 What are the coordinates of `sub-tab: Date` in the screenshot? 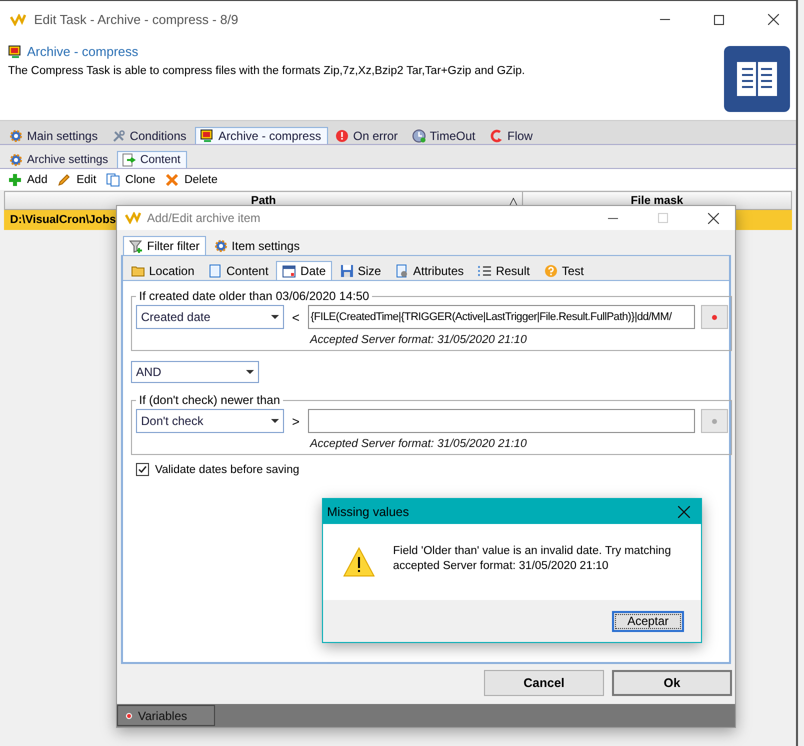 It's located at (304, 270).